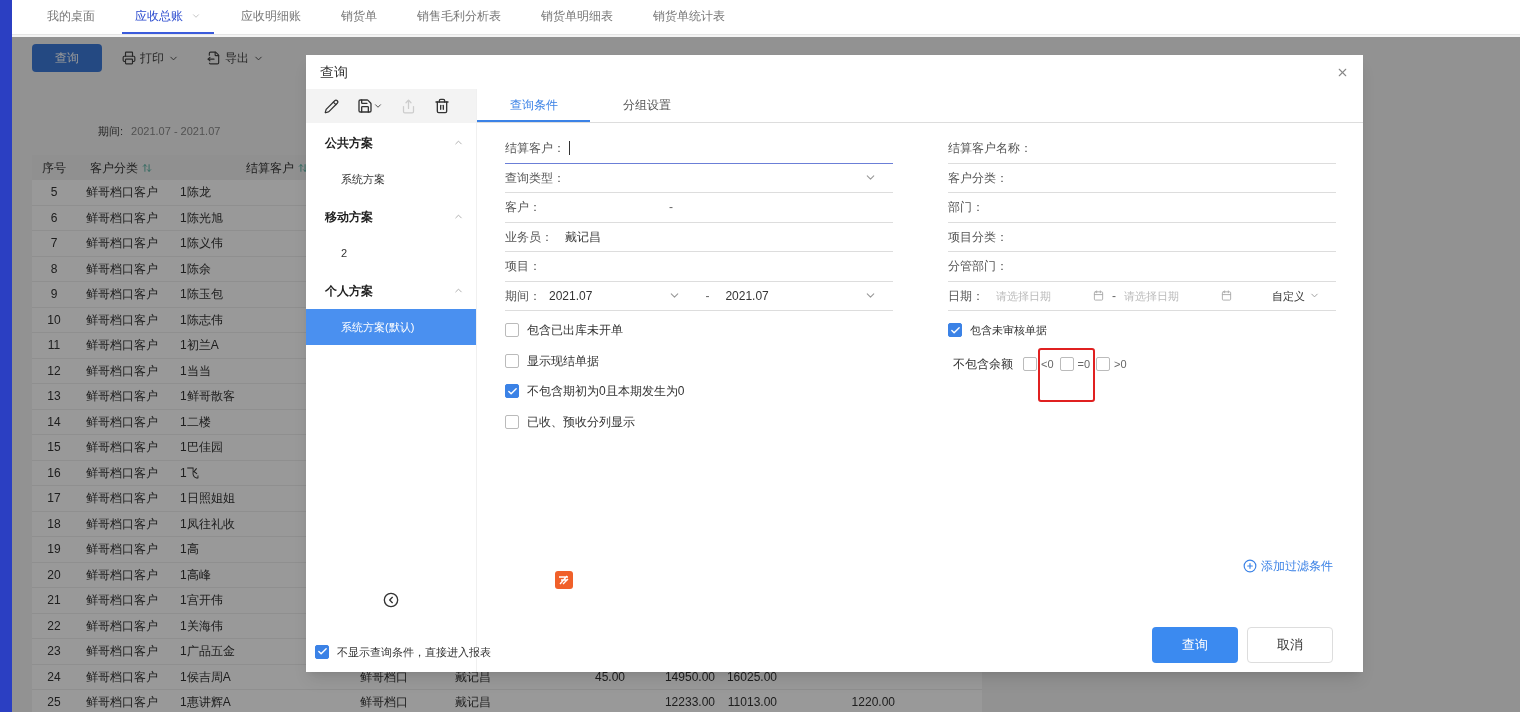 Image resolution: width=1520 pixels, height=712 pixels. Describe the element at coordinates (54, 193) in the screenshot. I see `table-cell-text: 5` at that location.